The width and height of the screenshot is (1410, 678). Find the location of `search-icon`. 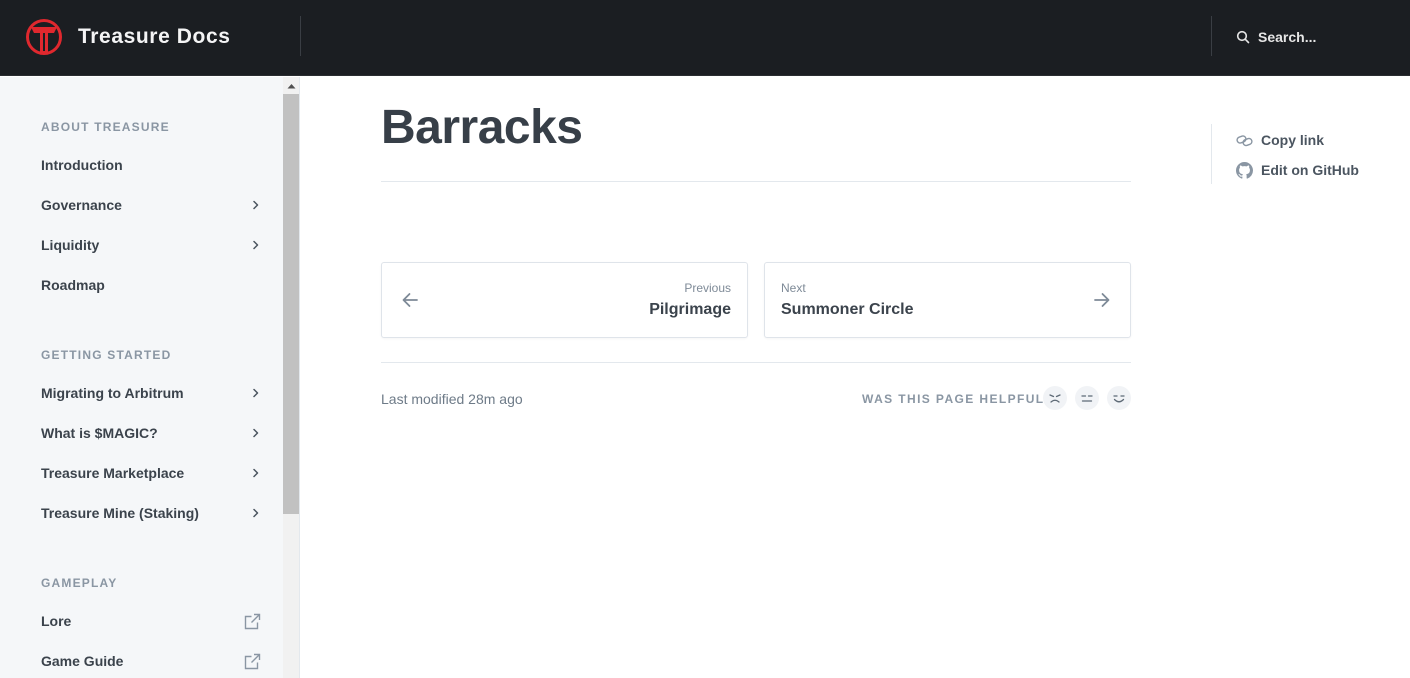

search-icon is located at coordinates (1243, 37).